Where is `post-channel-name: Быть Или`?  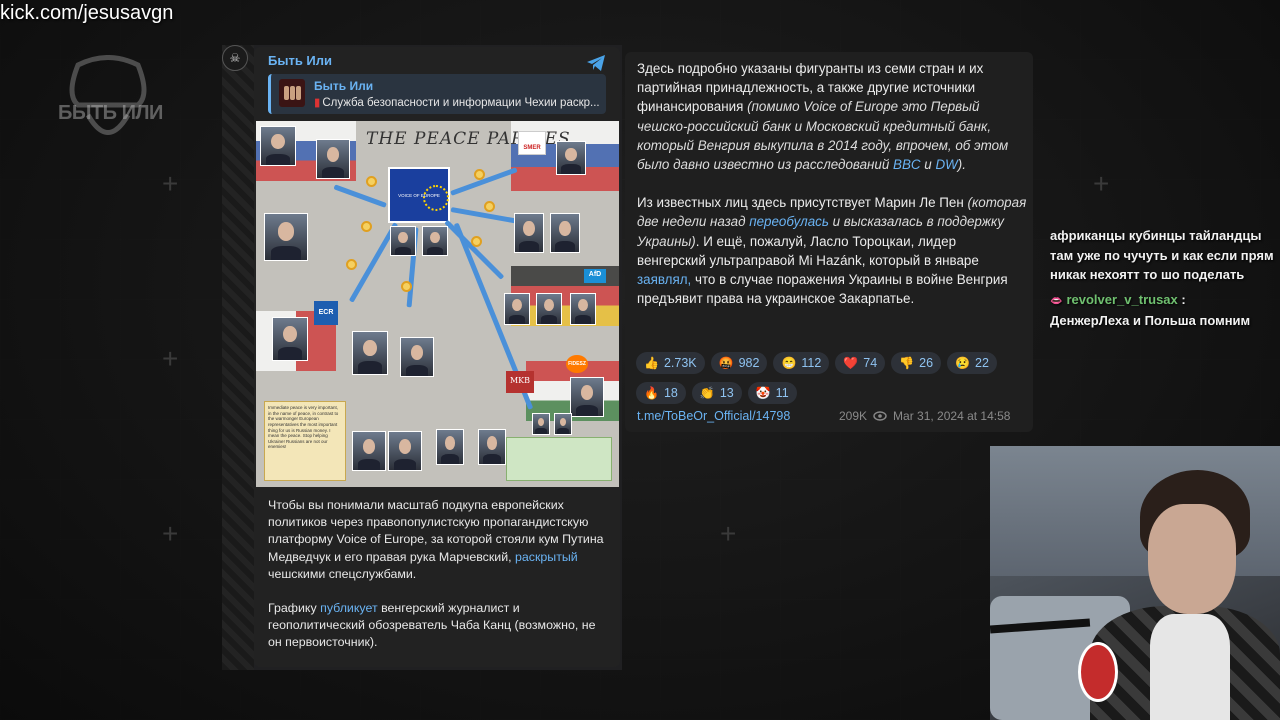 post-channel-name: Быть Или is located at coordinates (300, 60).